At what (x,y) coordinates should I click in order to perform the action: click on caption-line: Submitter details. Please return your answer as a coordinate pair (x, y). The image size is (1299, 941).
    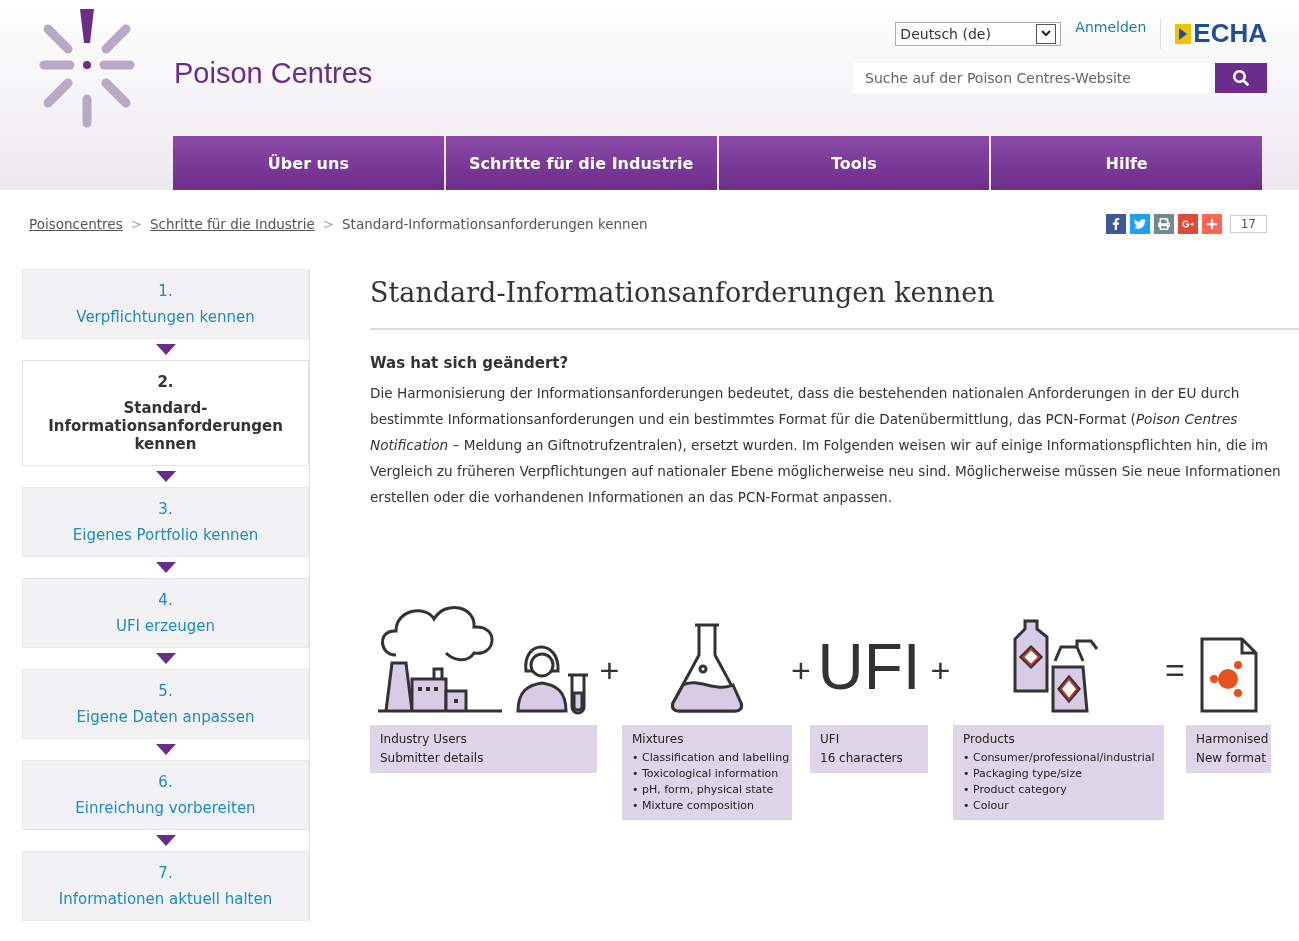
    Looking at the image, I should click on (432, 758).